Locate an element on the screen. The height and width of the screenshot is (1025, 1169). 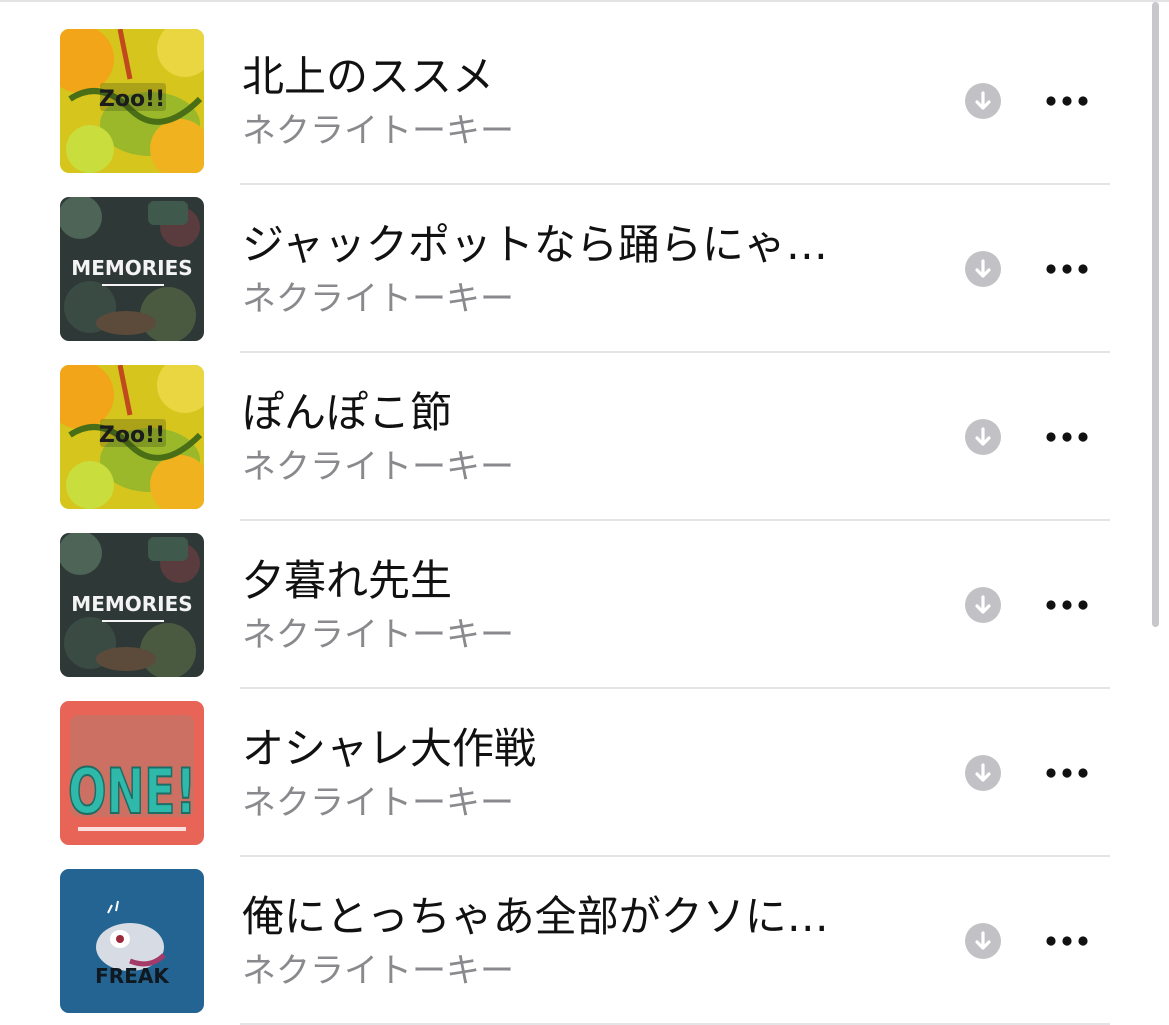
one-cover-icon: ONE! is located at coordinates (132, 773).